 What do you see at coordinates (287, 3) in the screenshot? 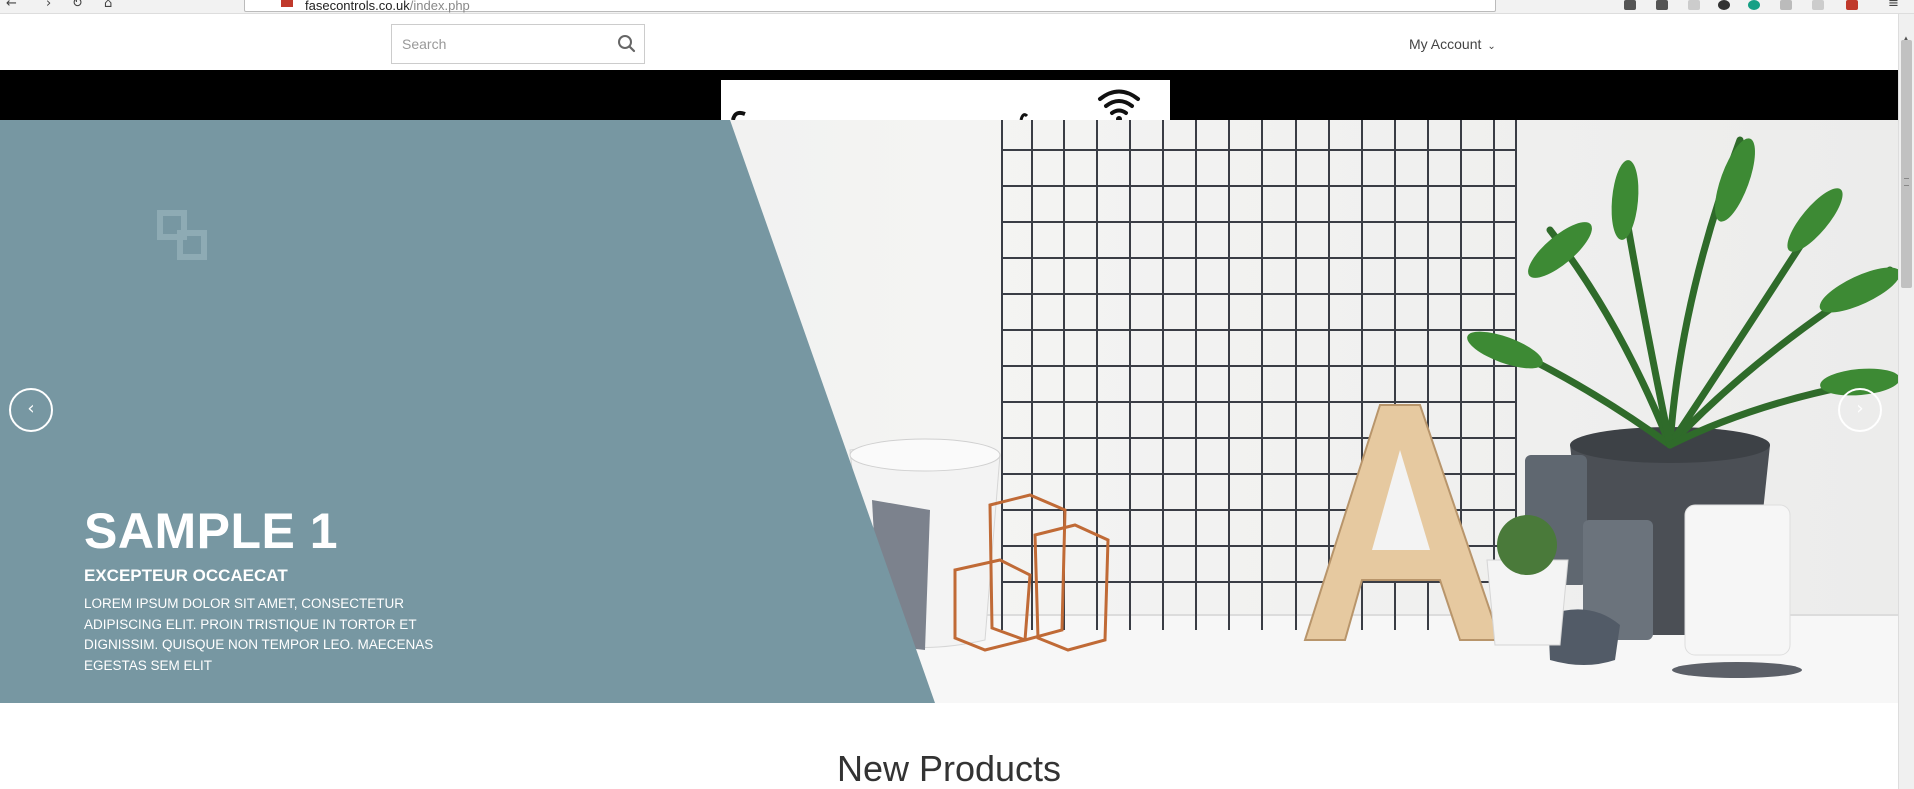
I see `site-favicon-icon` at bounding box center [287, 3].